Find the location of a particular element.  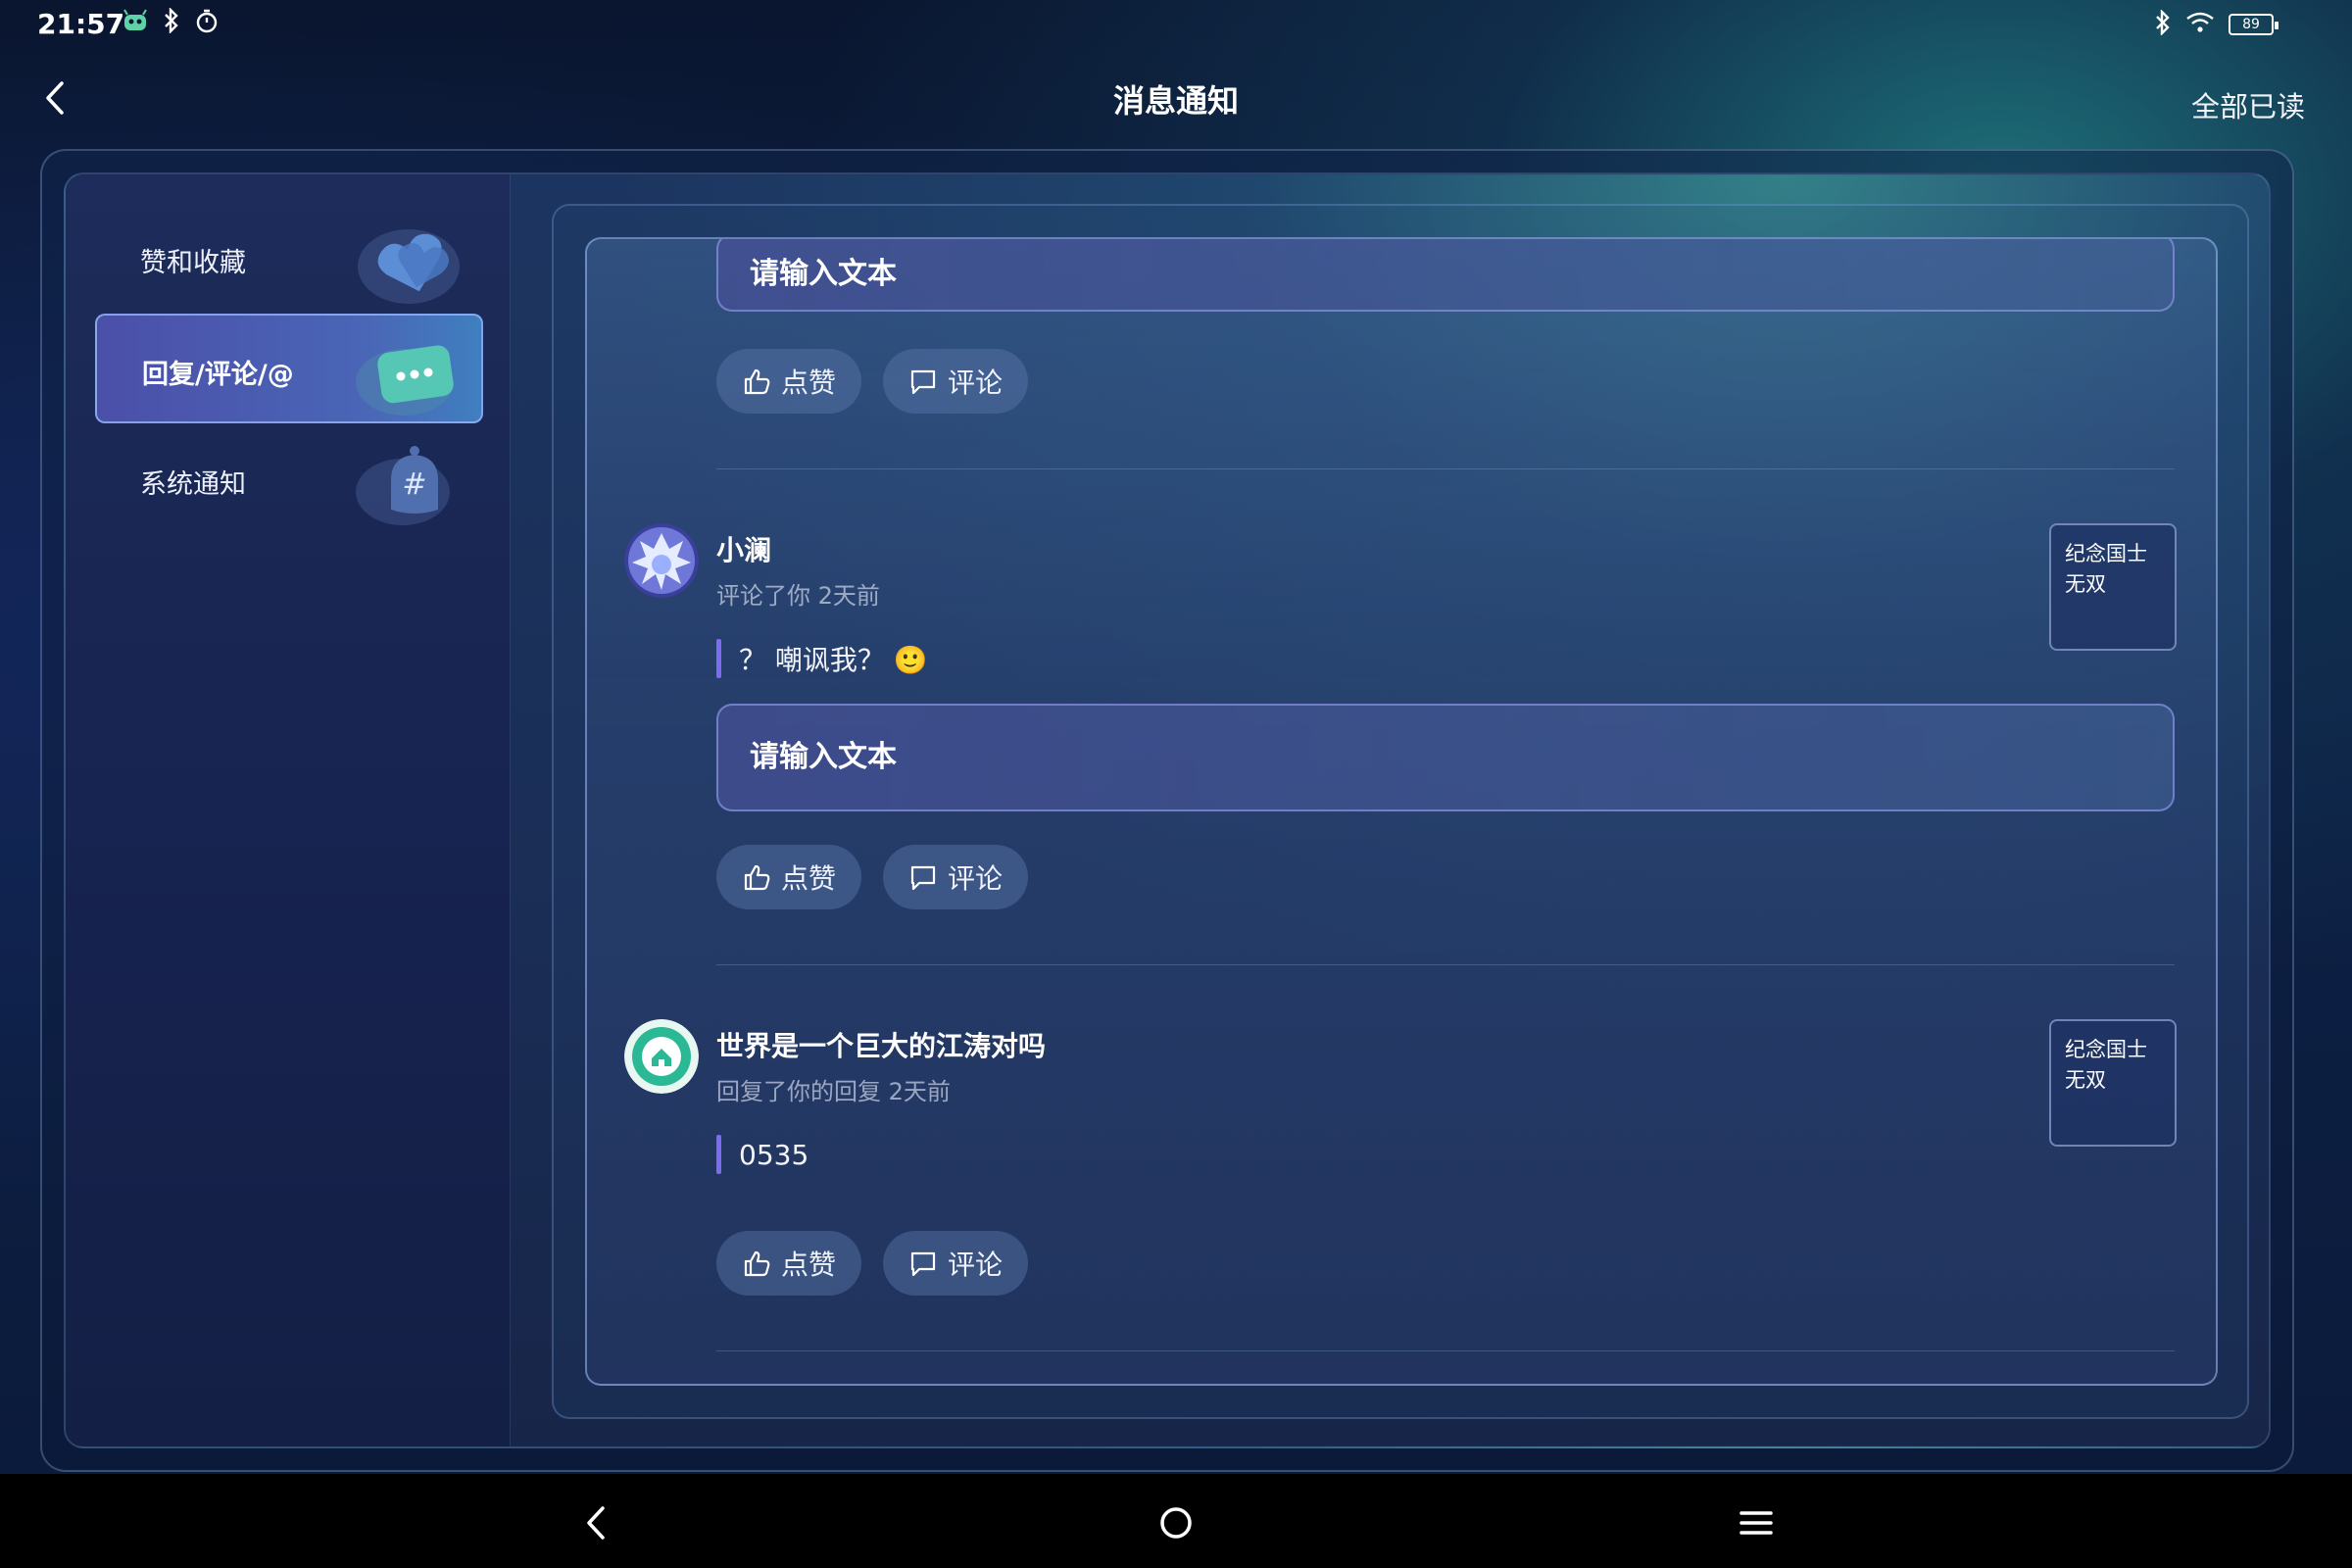

sidebar-item-likes: 赞和收藏 is located at coordinates (289, 259).